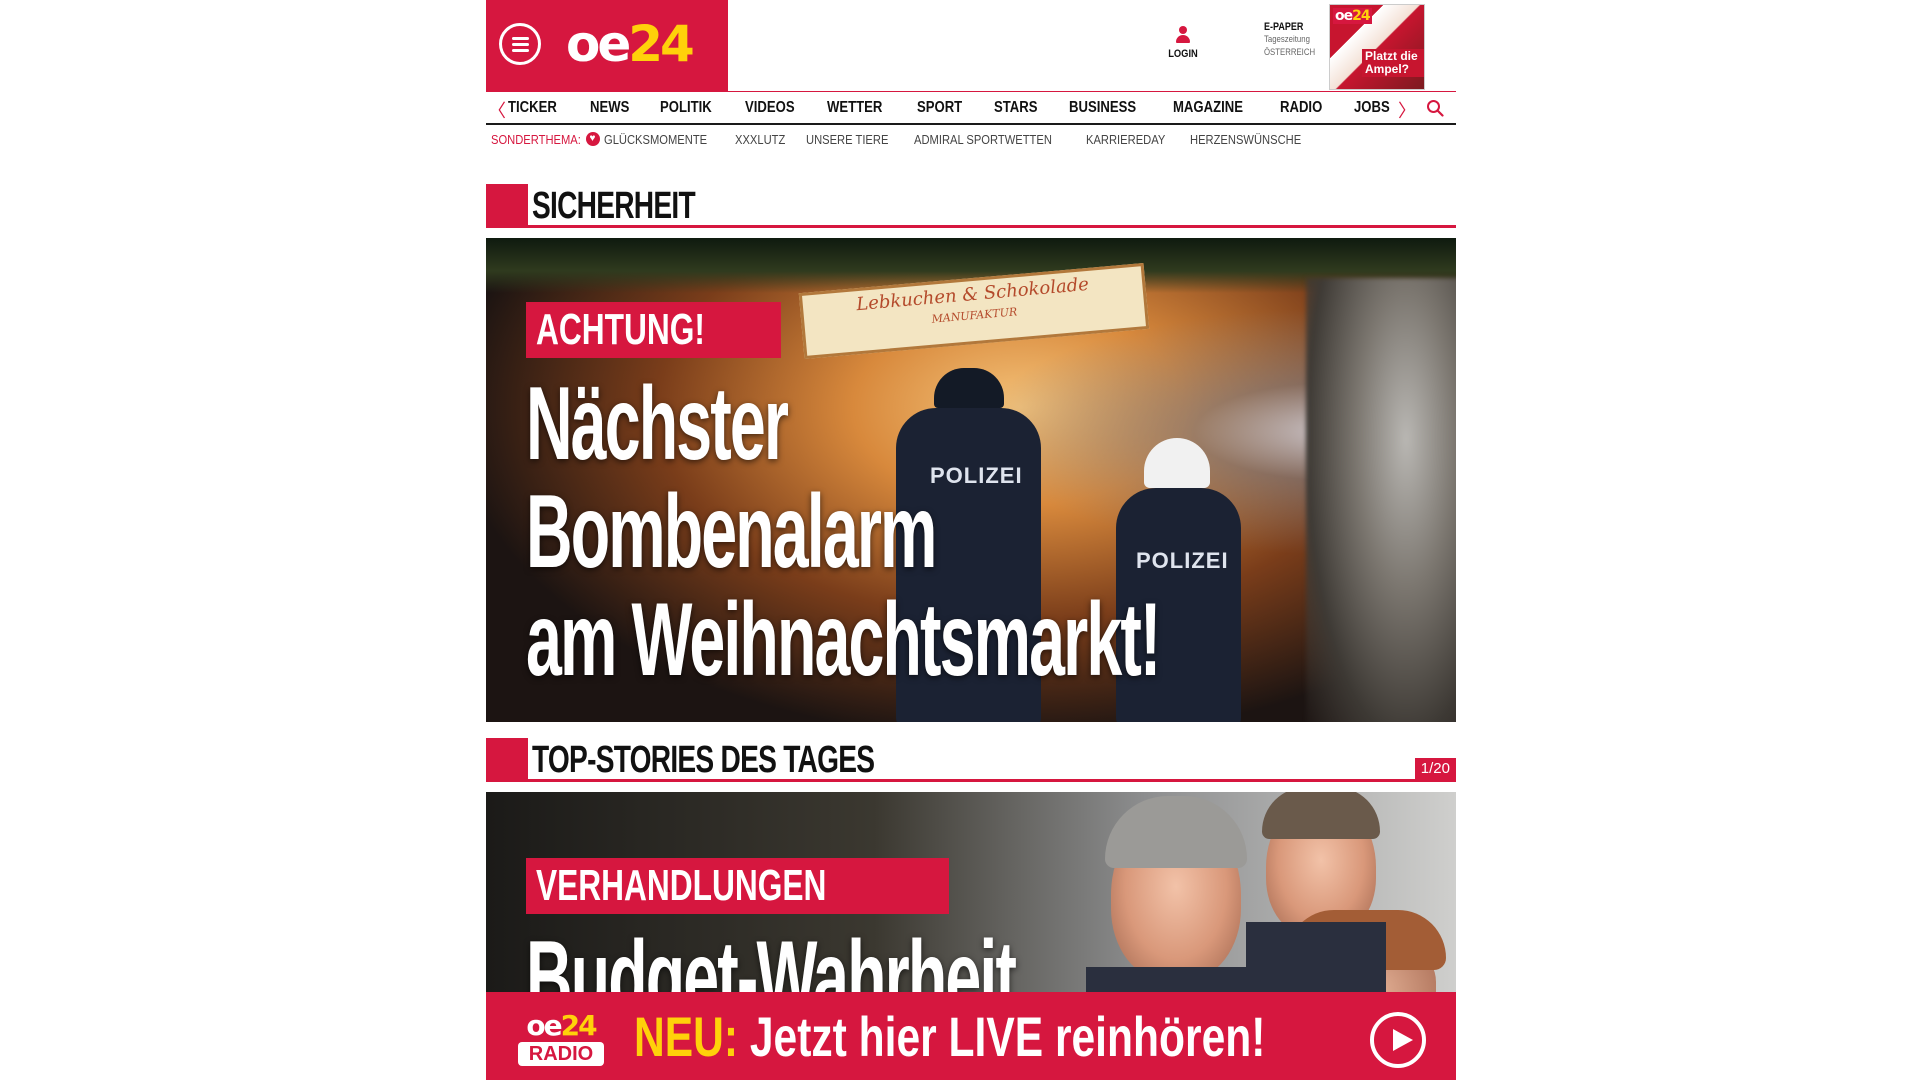 Image resolution: width=1920 pixels, height=1080 pixels. I want to click on radio-new-label: NEU:, so click(686, 1036).